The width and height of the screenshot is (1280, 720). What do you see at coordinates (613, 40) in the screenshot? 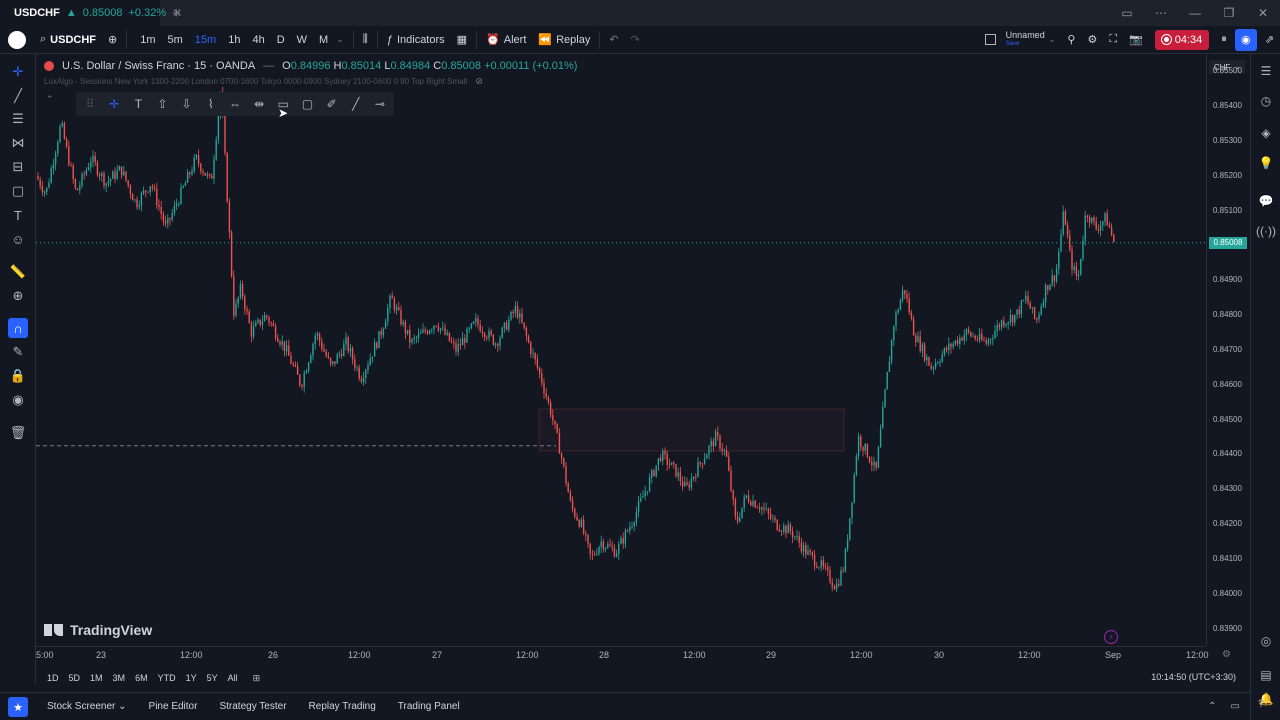
I see `undo-icon: ↶` at bounding box center [613, 40].